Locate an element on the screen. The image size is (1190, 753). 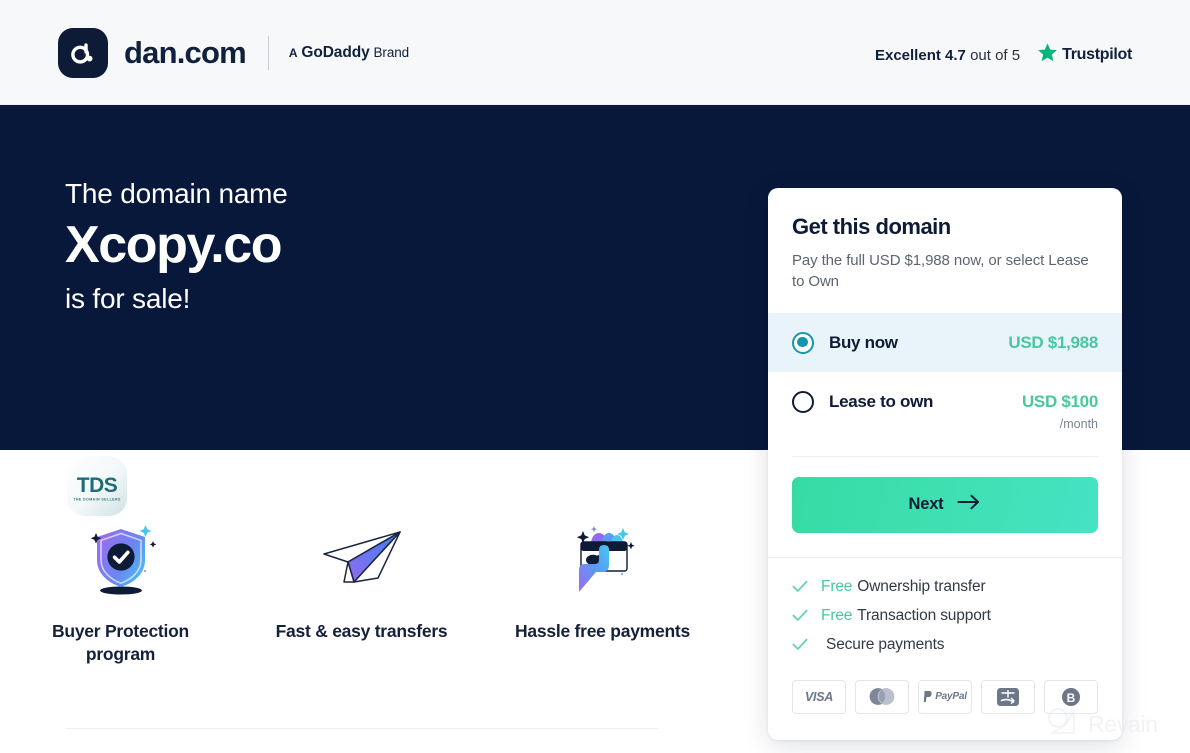
option-price-wrap-buy-now: USD $1,988 is located at coordinates (1053, 342).